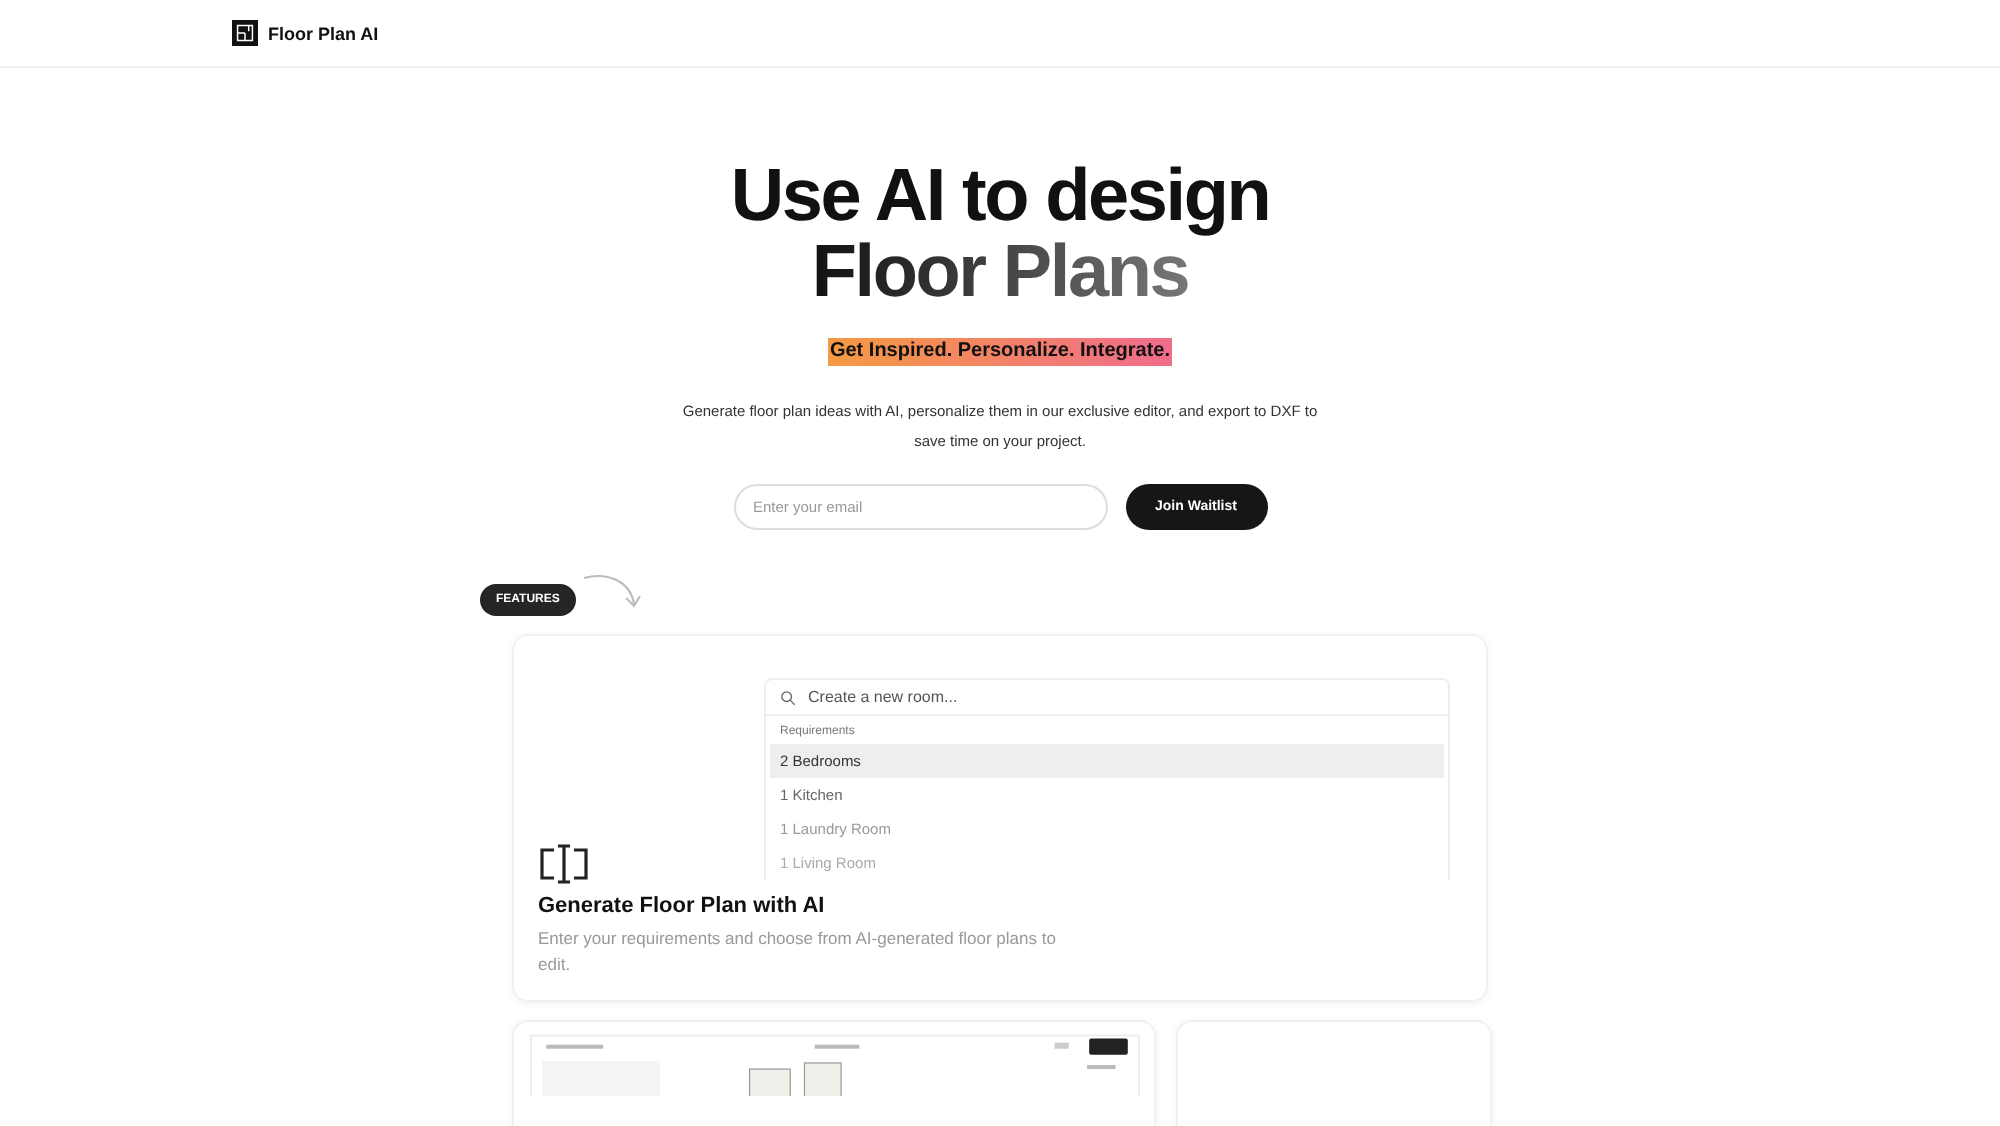  What do you see at coordinates (798, 952) in the screenshot?
I see `feature-description: Enter your requirements and choose from AI-generated floor plans to edit.` at bounding box center [798, 952].